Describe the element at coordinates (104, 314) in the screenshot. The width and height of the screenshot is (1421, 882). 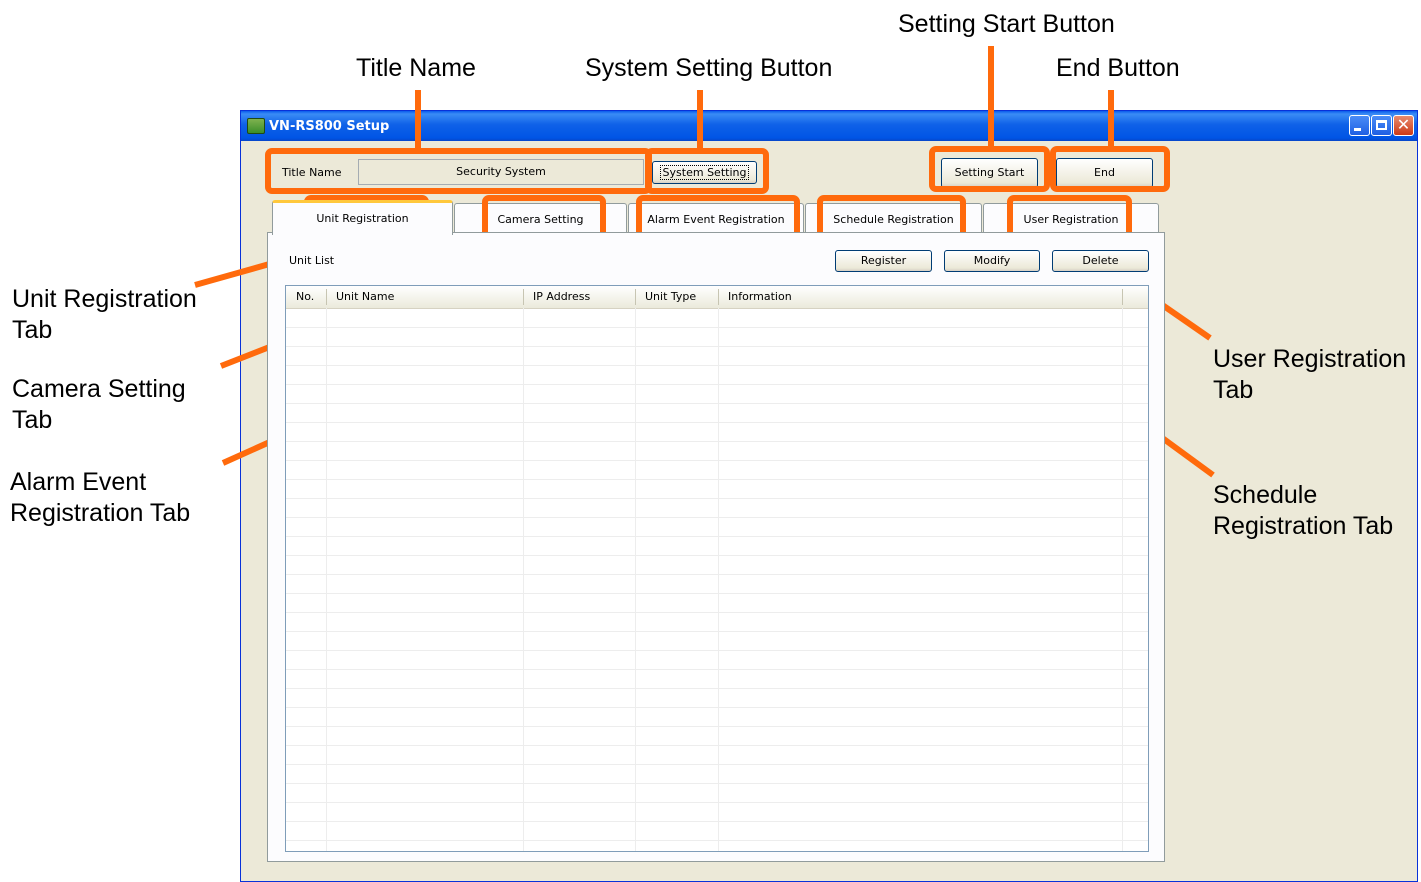
I see `callout-unit-registration-tab: Unit Registration Tab` at that location.